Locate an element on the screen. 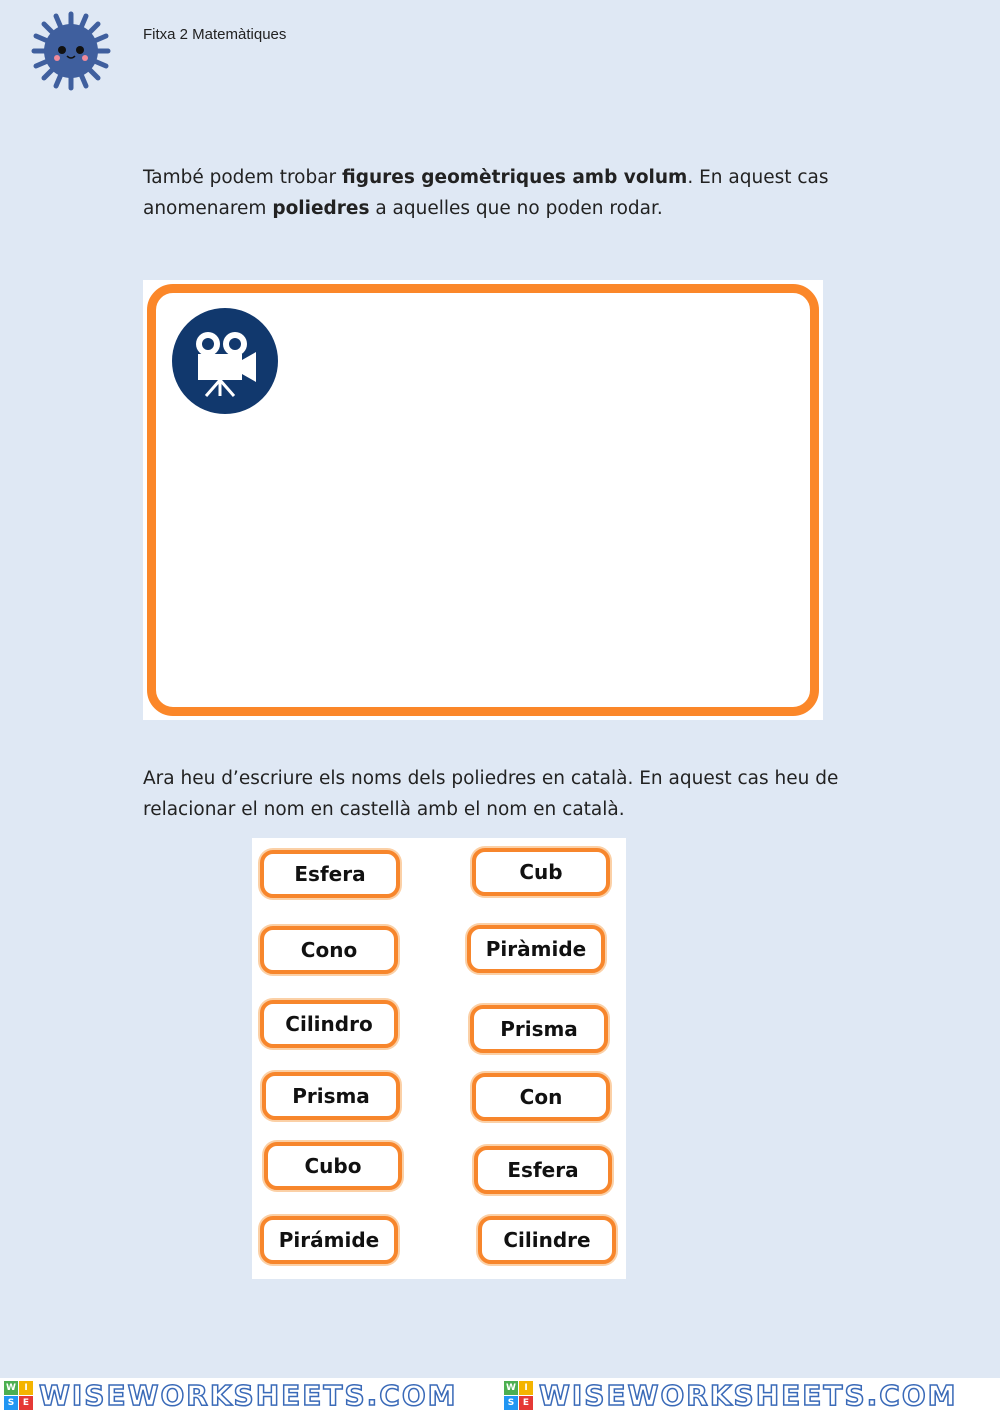  card-right-6: Cilindre is located at coordinates (547, 1240).